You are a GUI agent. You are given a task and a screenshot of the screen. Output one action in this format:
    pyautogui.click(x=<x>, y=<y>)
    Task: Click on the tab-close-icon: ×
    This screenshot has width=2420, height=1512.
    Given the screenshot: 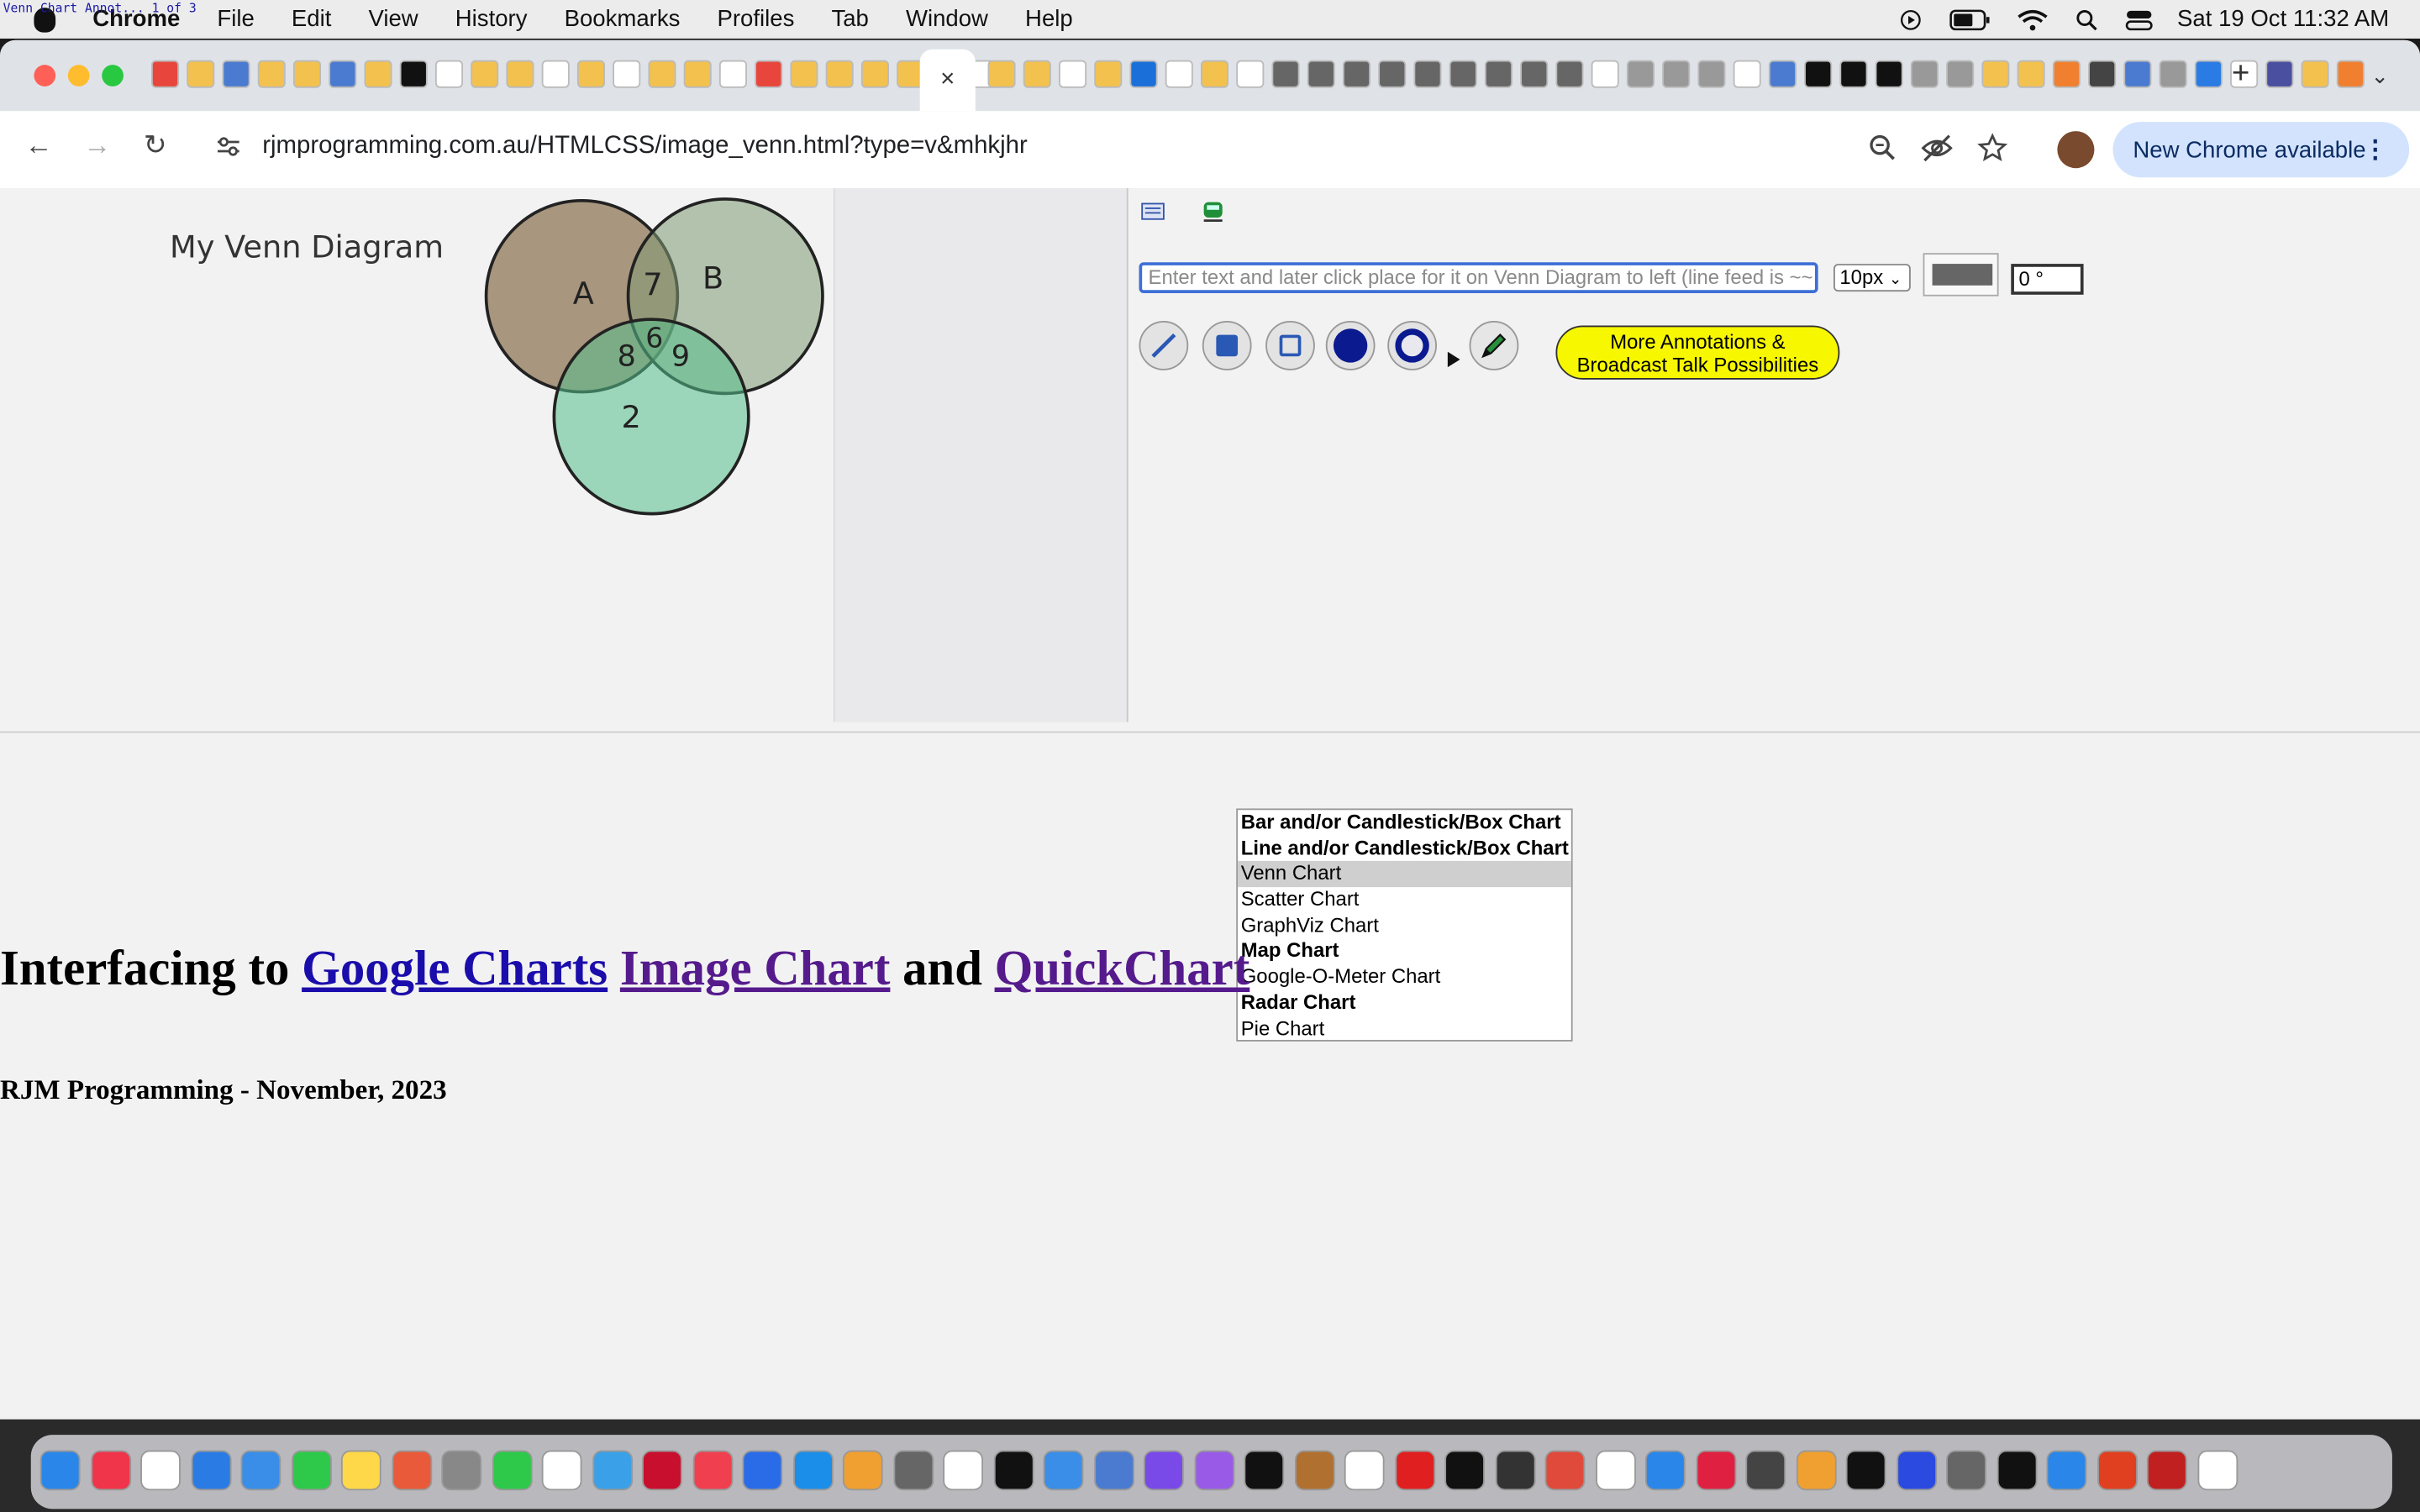 What is the action you would take?
    pyautogui.click(x=947, y=80)
    